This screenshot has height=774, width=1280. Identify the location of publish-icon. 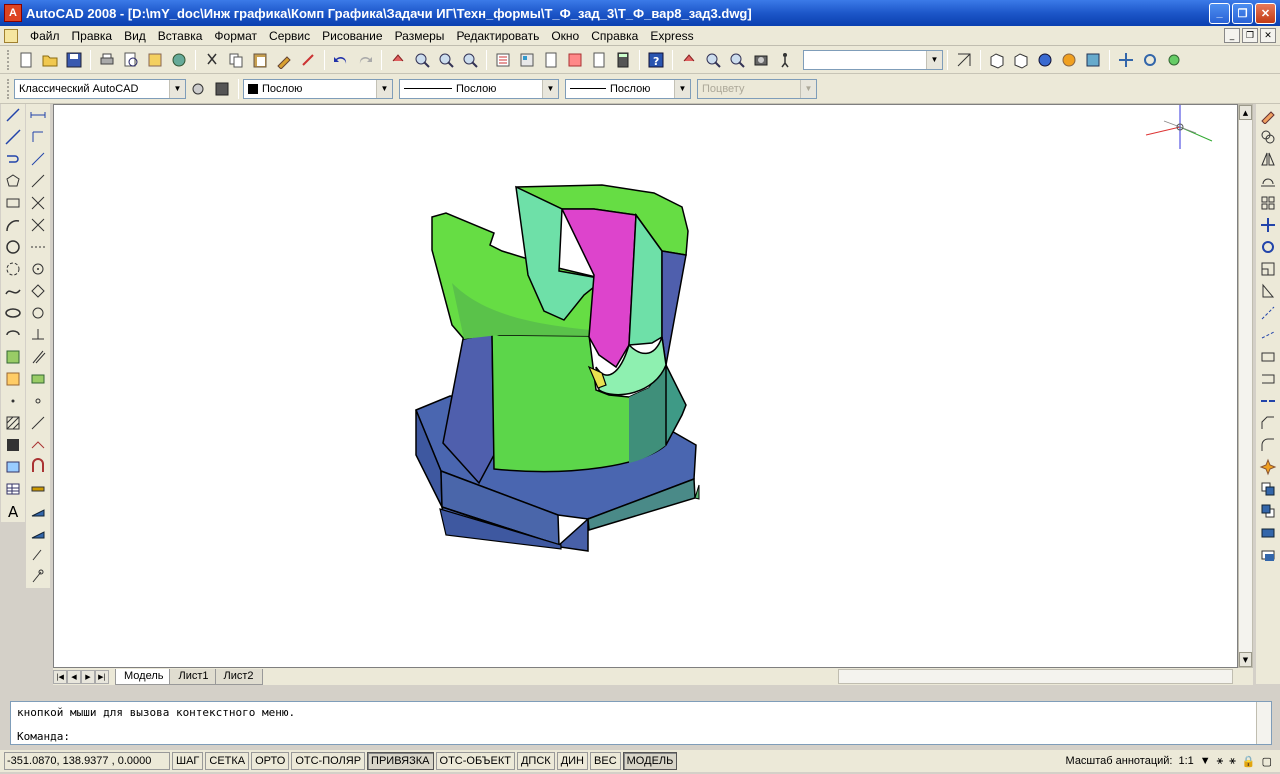
(155, 60).